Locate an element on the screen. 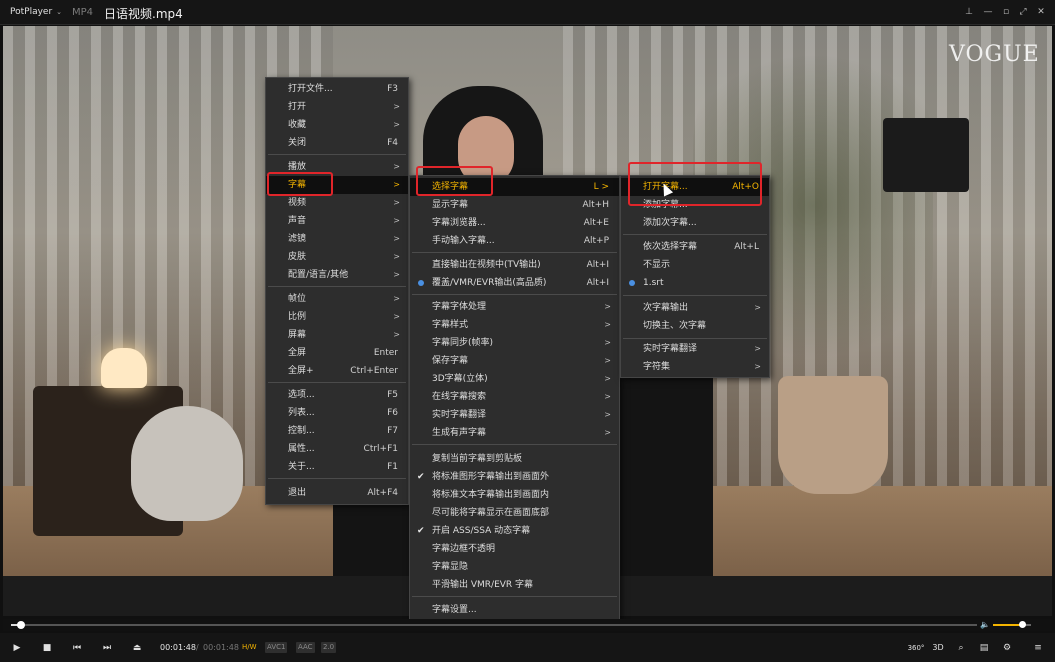  volume-handle is located at coordinates (1022, 624).